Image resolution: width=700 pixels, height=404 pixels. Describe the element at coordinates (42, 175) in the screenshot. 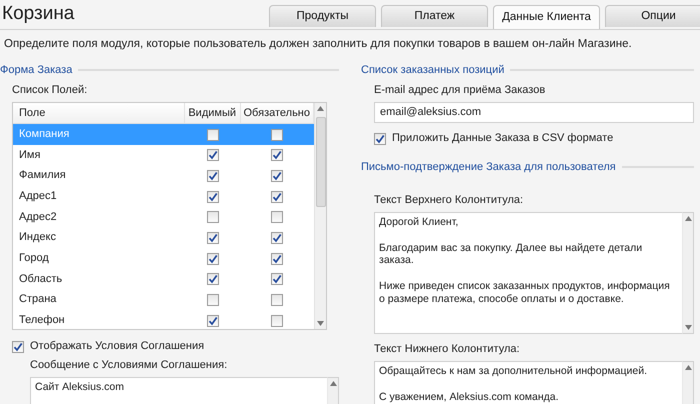

I see `table-cell: Фамилия` at that location.